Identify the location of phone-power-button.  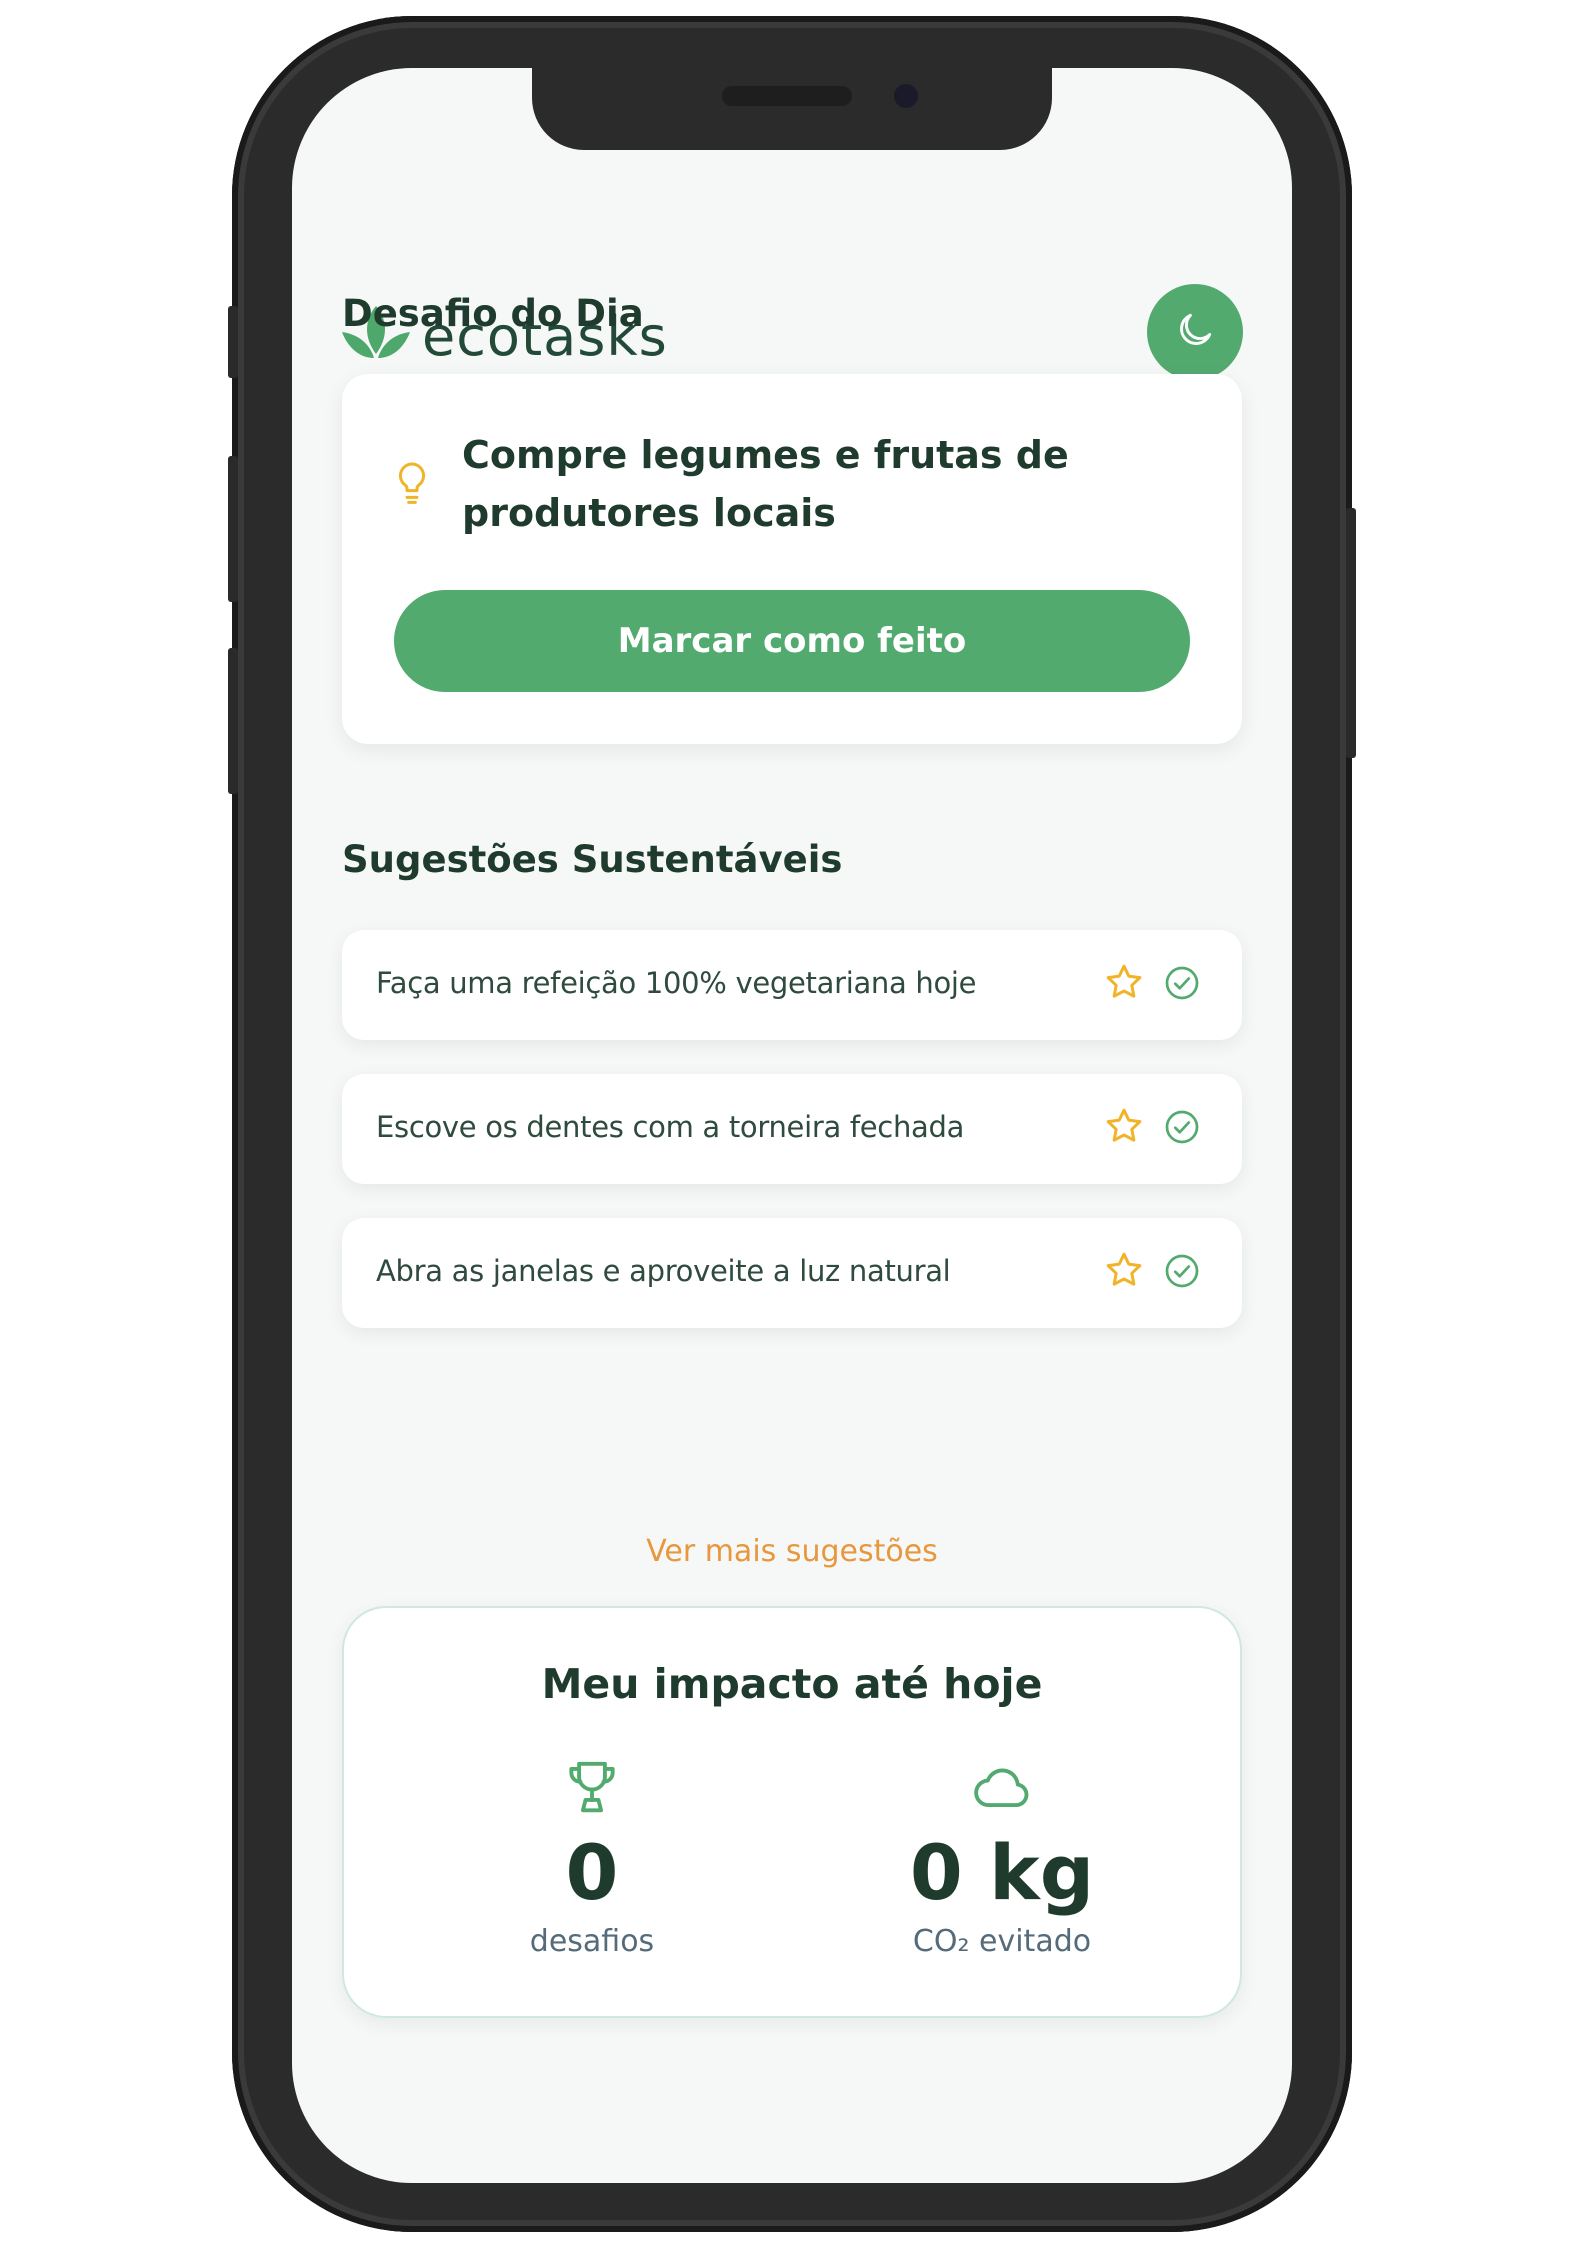
(1351, 633).